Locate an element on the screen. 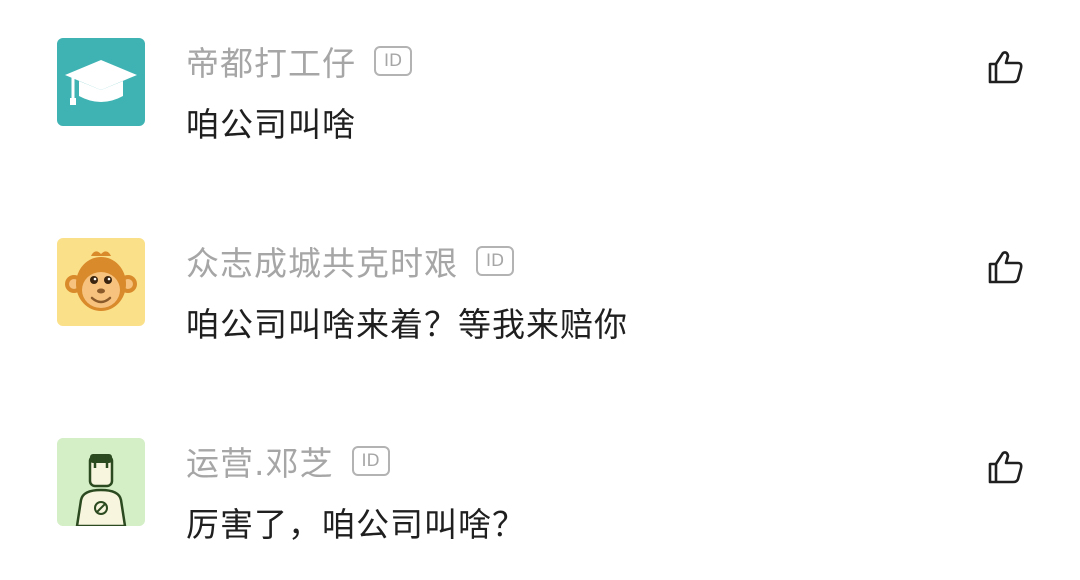 This screenshot has height=580, width=1080. comment-header: 帝都打工仔 ID is located at coordinates (299, 61).